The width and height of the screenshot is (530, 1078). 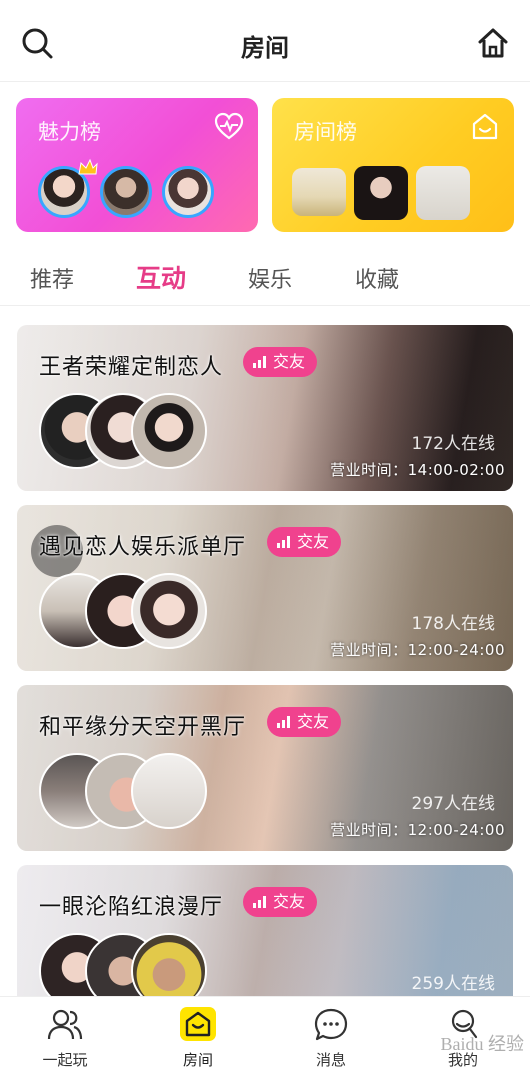 I want to click on crown-icon, so click(x=88, y=166).